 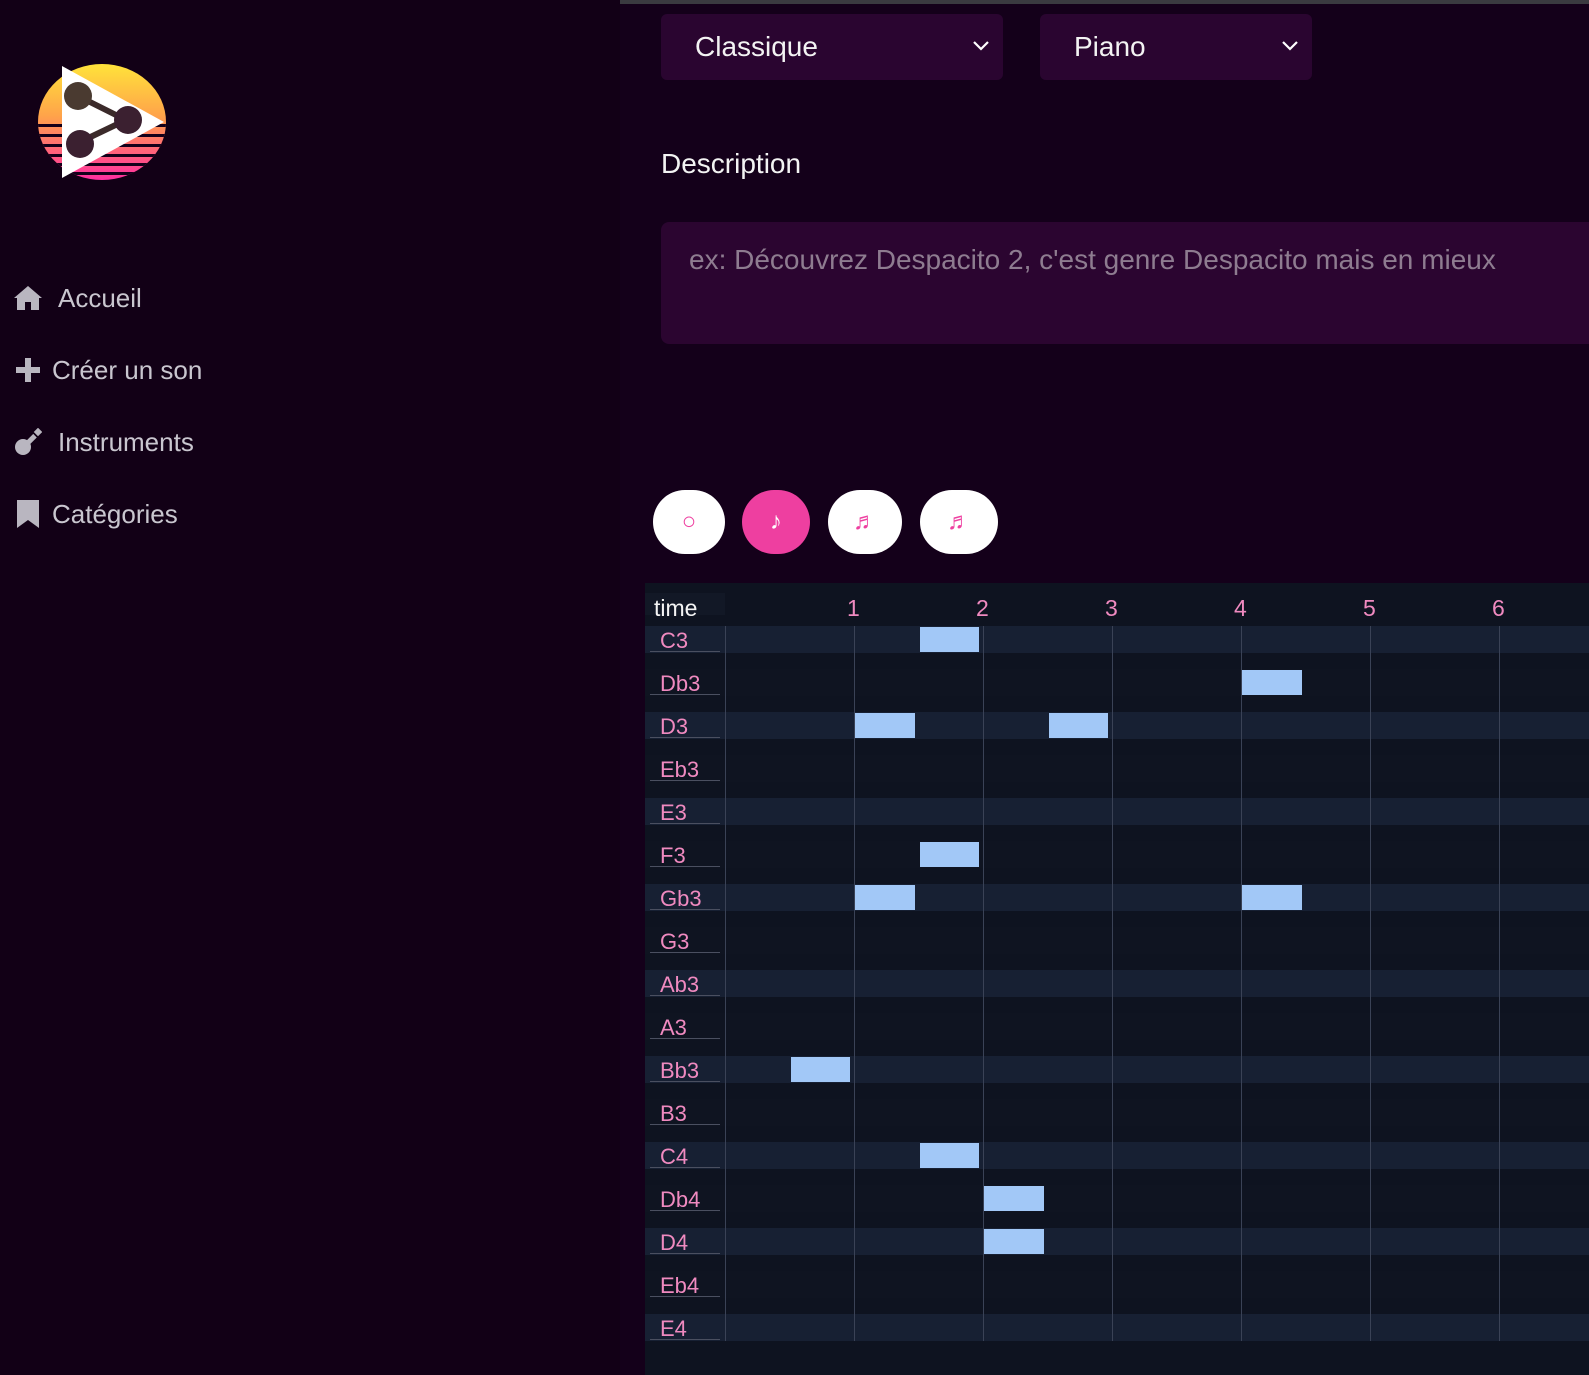 I want to click on description-label: Description, so click(x=731, y=163).